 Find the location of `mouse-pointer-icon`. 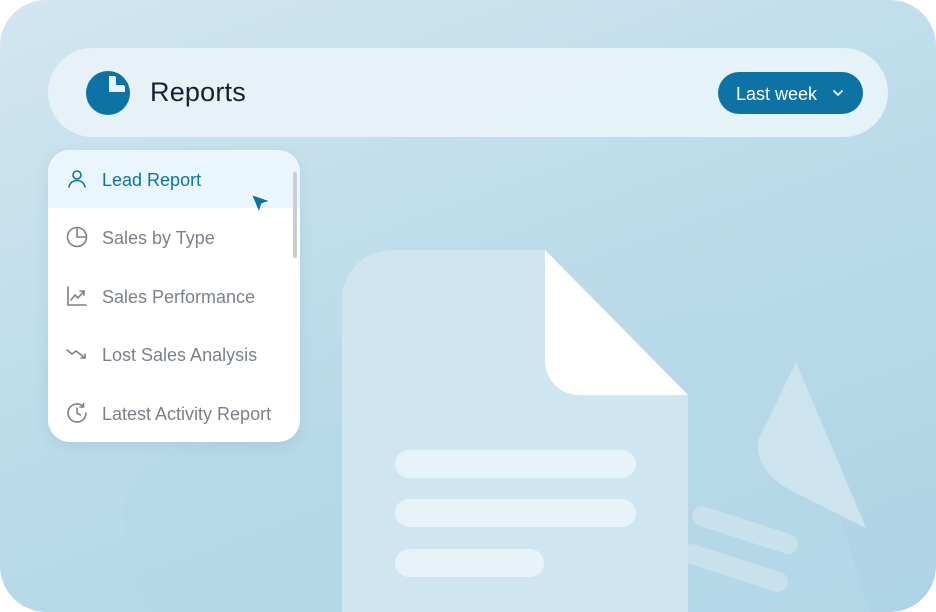

mouse-pointer-icon is located at coordinates (261, 203).